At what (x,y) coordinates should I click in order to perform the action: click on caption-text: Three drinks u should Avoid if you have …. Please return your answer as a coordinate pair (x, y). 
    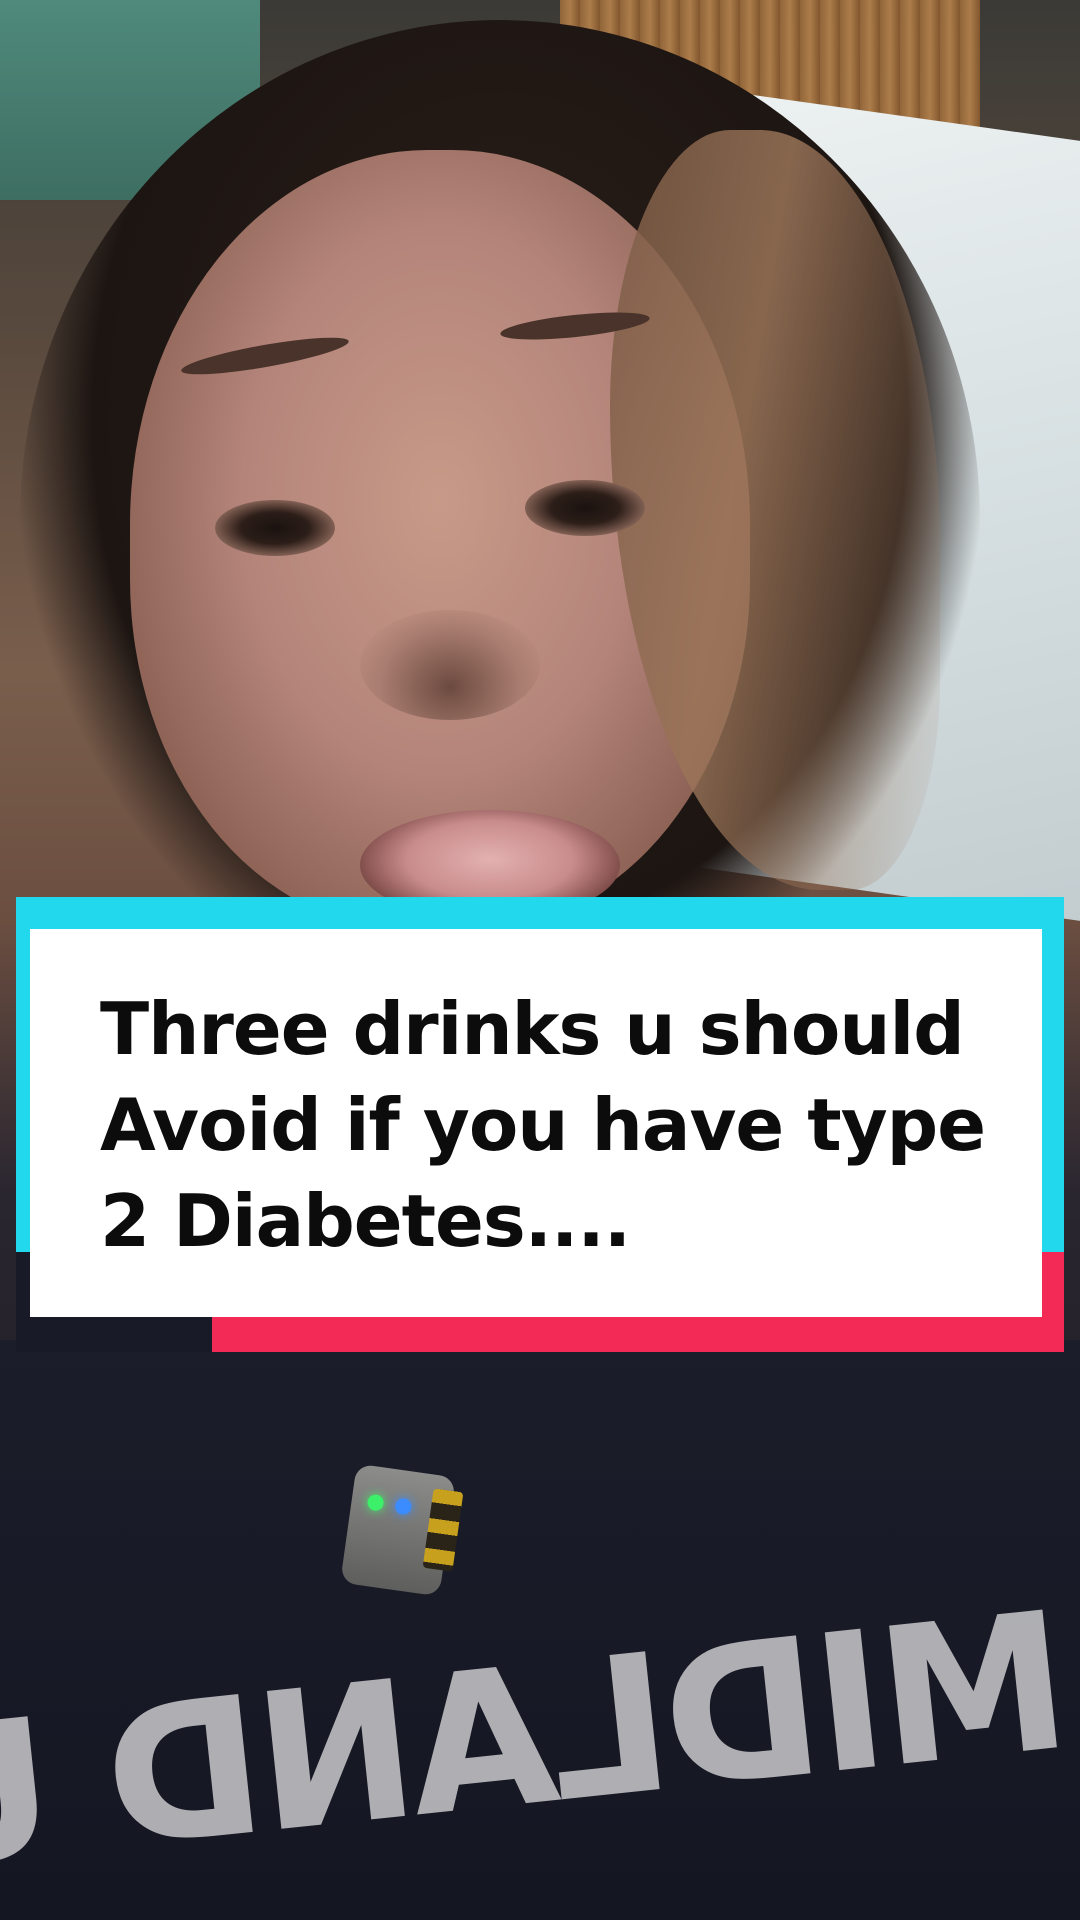
    Looking at the image, I should click on (543, 1125).